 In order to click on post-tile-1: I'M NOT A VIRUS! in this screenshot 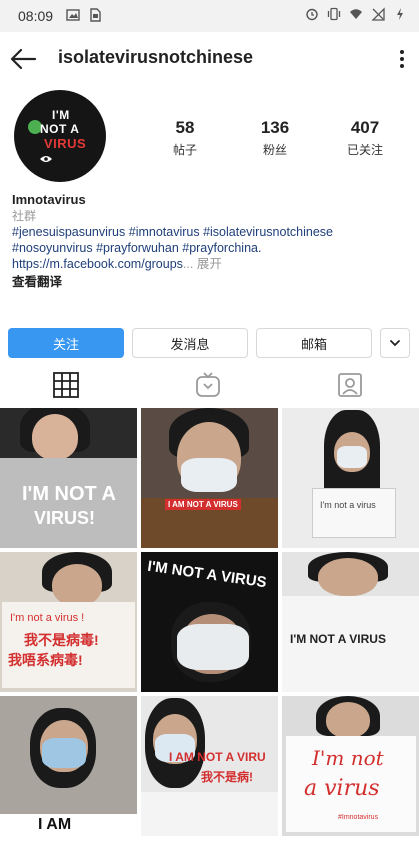, I will do `click(68, 478)`.